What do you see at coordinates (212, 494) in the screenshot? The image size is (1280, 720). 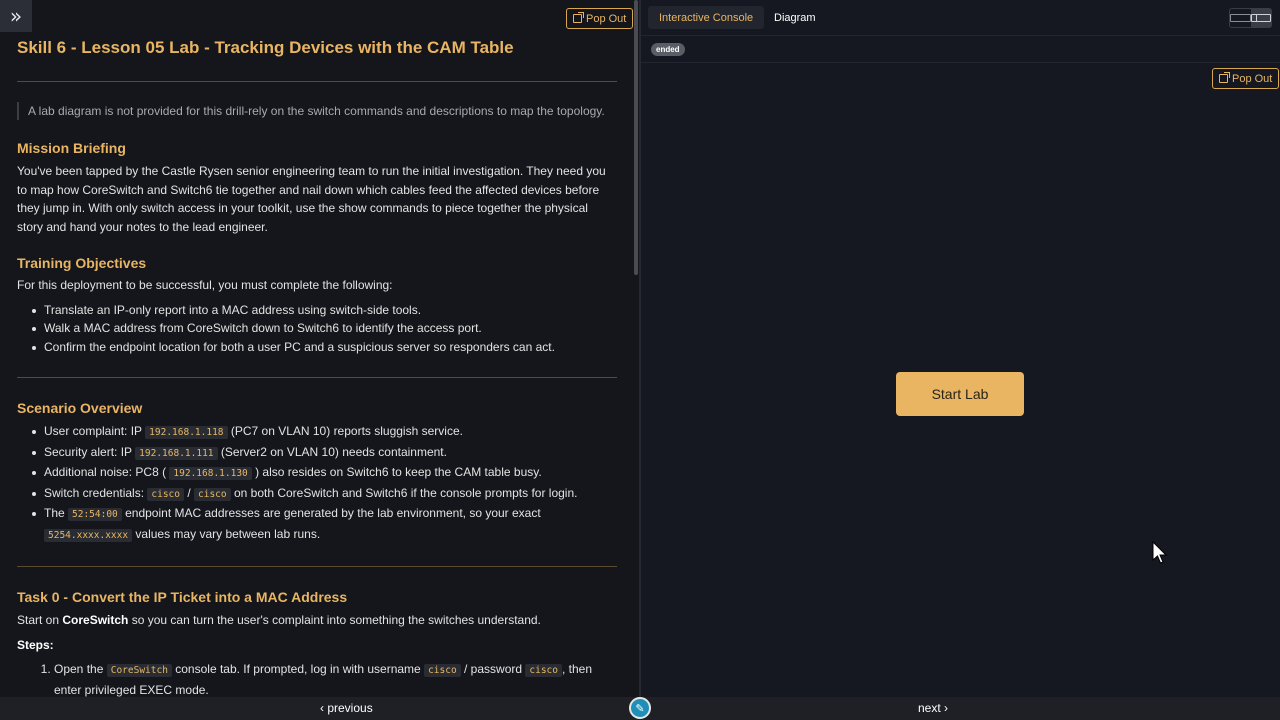 I see `password-code: cisco` at bounding box center [212, 494].